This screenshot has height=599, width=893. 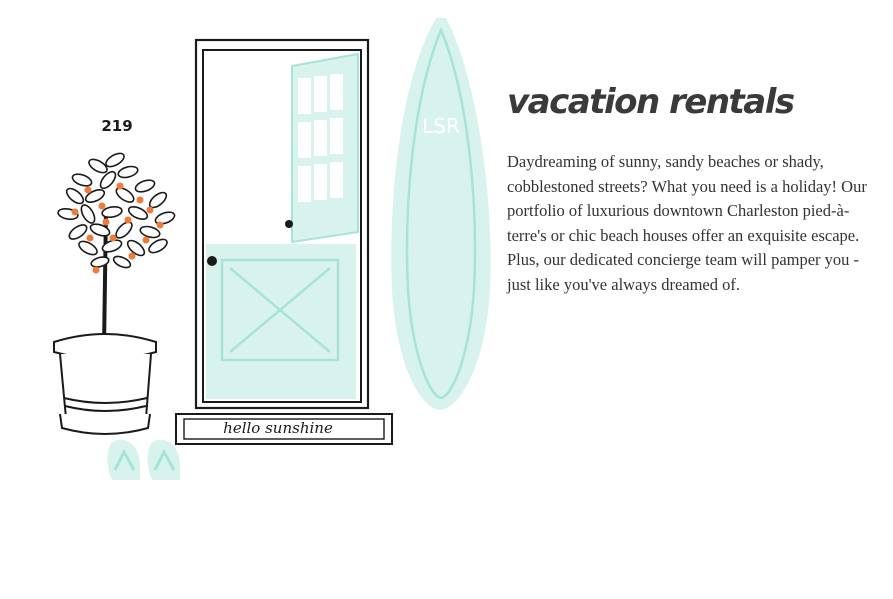 I want to click on flip-flops-icon, so click(x=143, y=459).